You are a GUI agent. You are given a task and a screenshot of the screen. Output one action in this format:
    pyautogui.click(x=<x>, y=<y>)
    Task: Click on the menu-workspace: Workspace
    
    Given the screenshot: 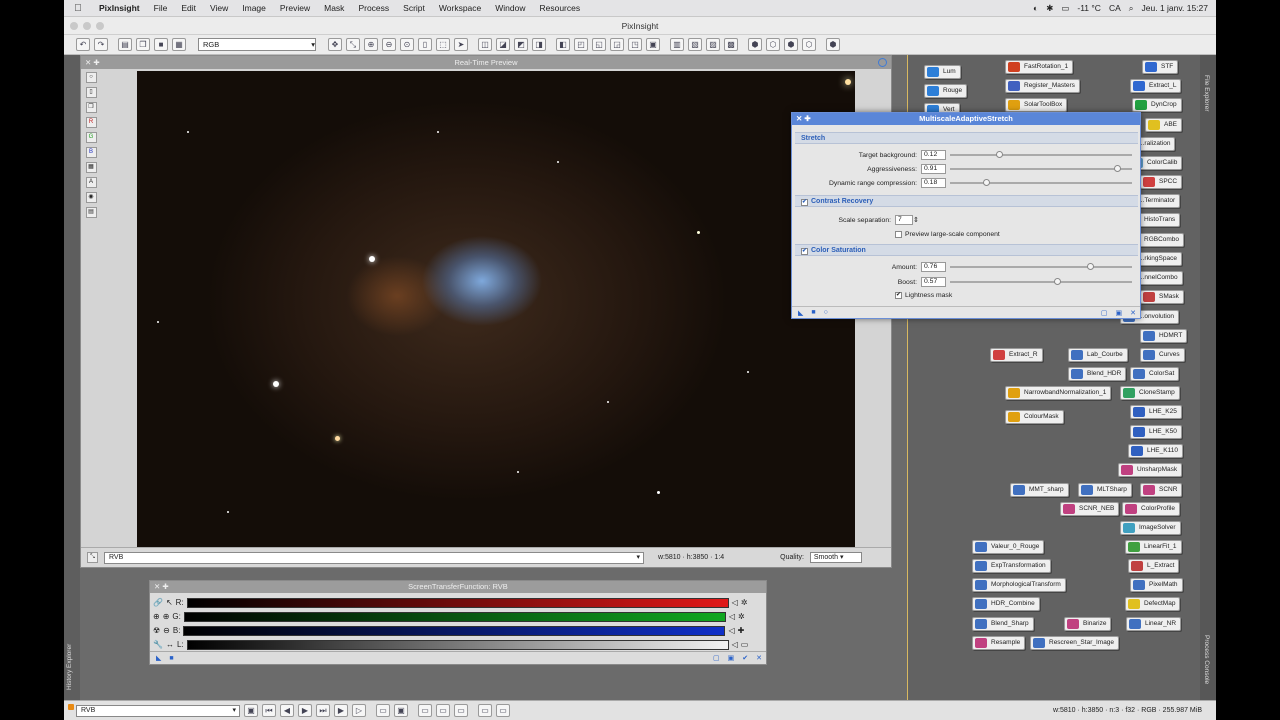 What is the action you would take?
    pyautogui.click(x=460, y=8)
    